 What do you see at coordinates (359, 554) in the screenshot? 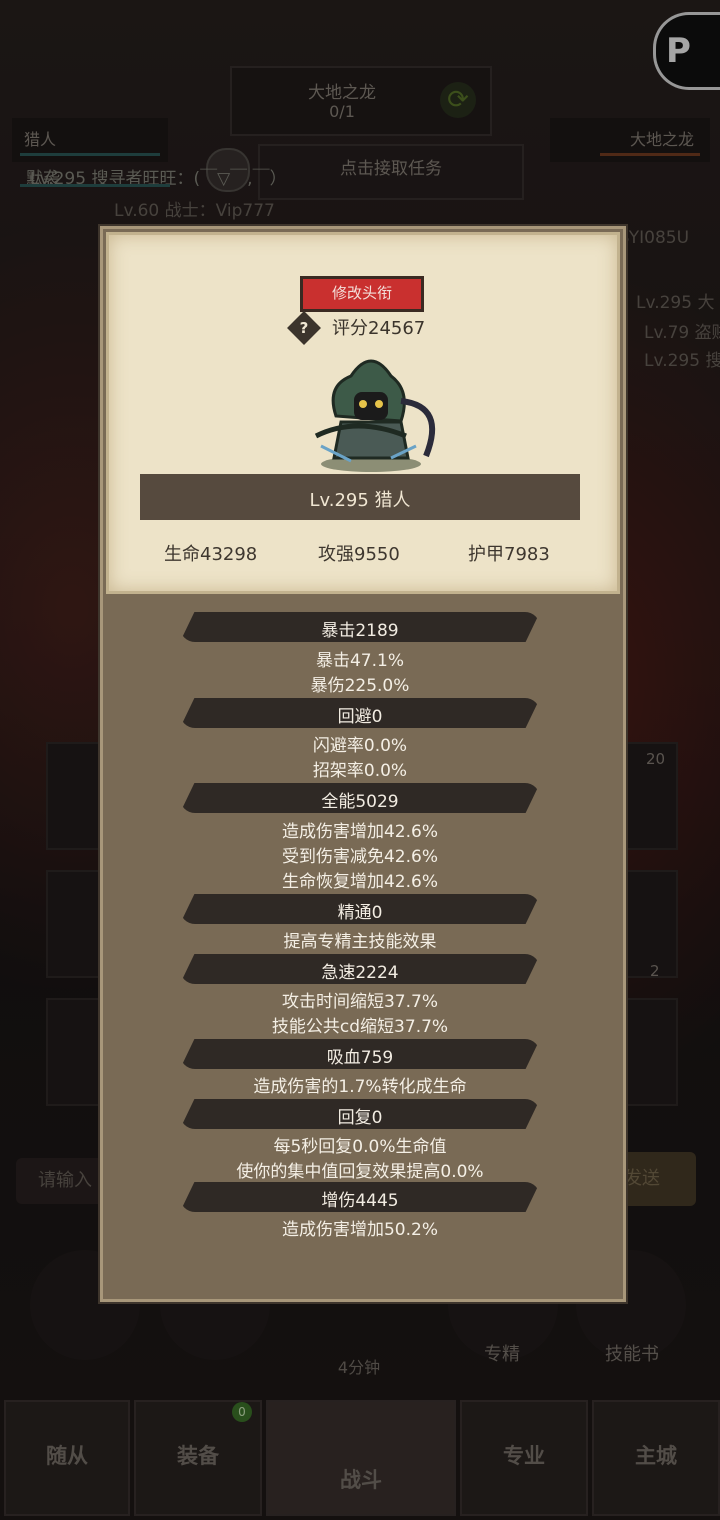
I see `attack-stat: 攻强9550` at bounding box center [359, 554].